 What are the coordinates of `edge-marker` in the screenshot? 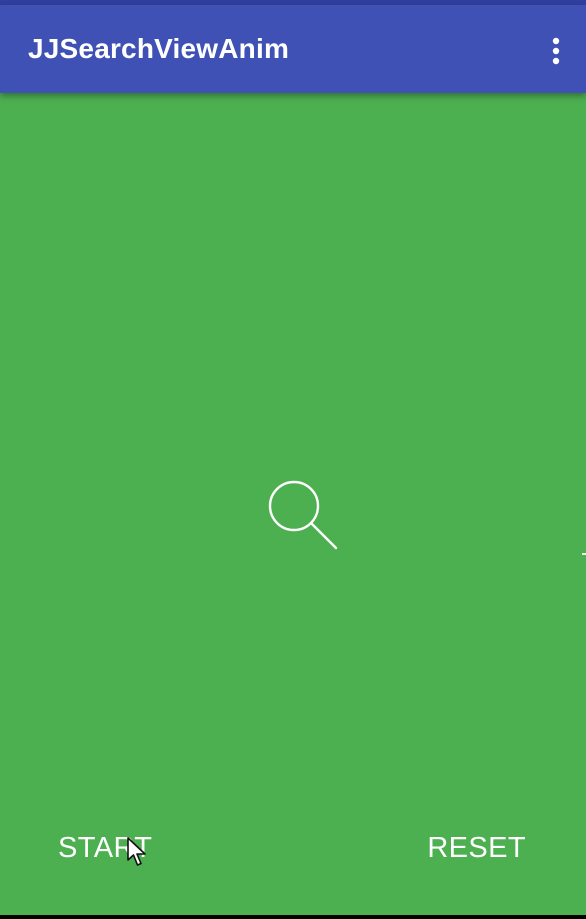 It's located at (584, 554).